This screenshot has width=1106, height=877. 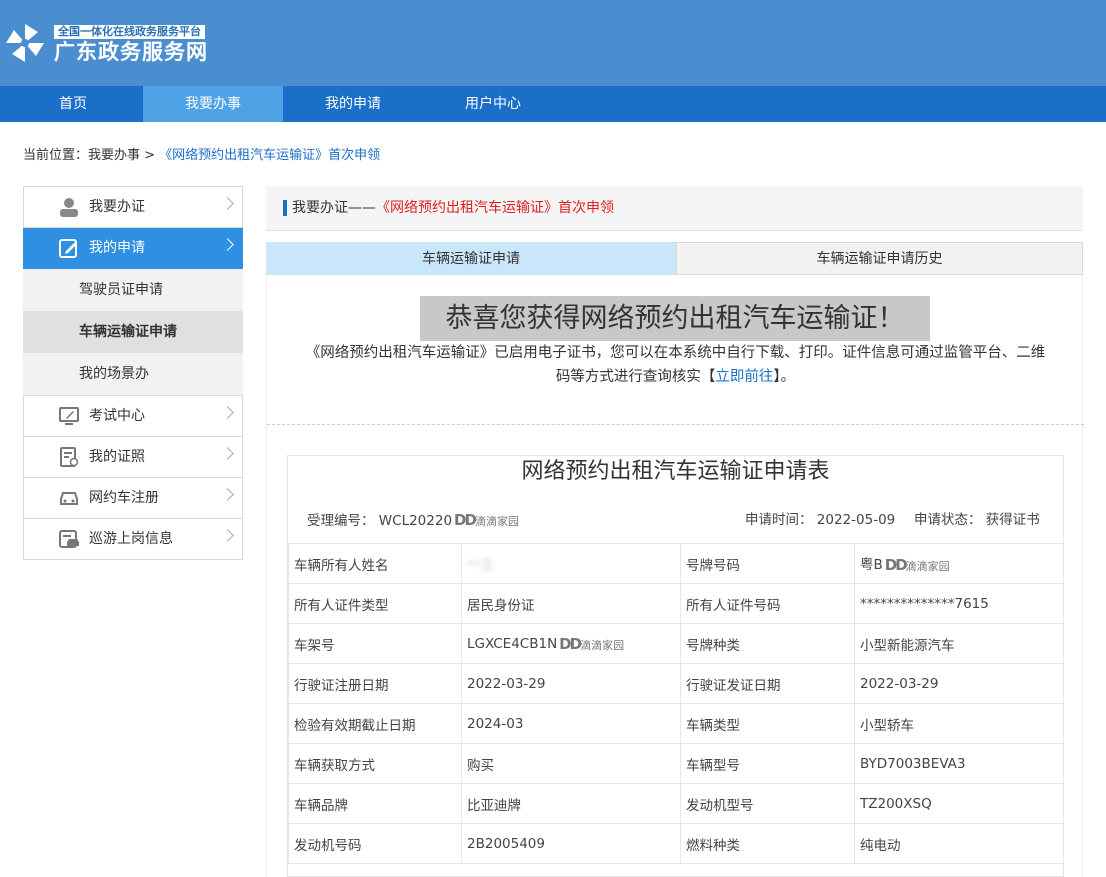 I want to click on main-nav: 首页 我要办事 我的申请 用户中心, so click(x=553, y=104).